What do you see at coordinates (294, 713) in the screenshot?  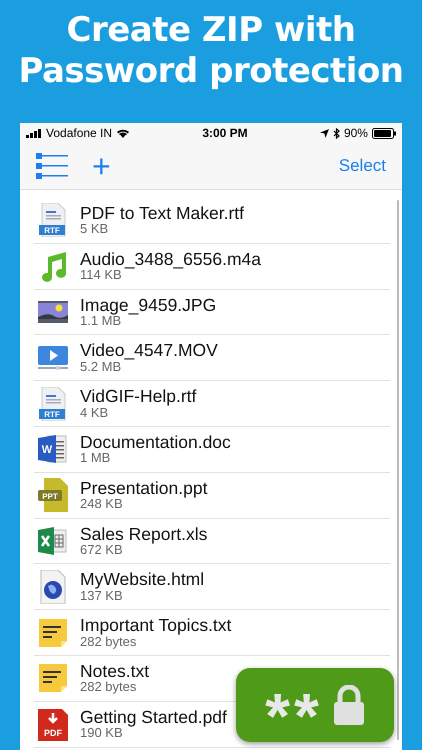 I see `asterisks: **` at bounding box center [294, 713].